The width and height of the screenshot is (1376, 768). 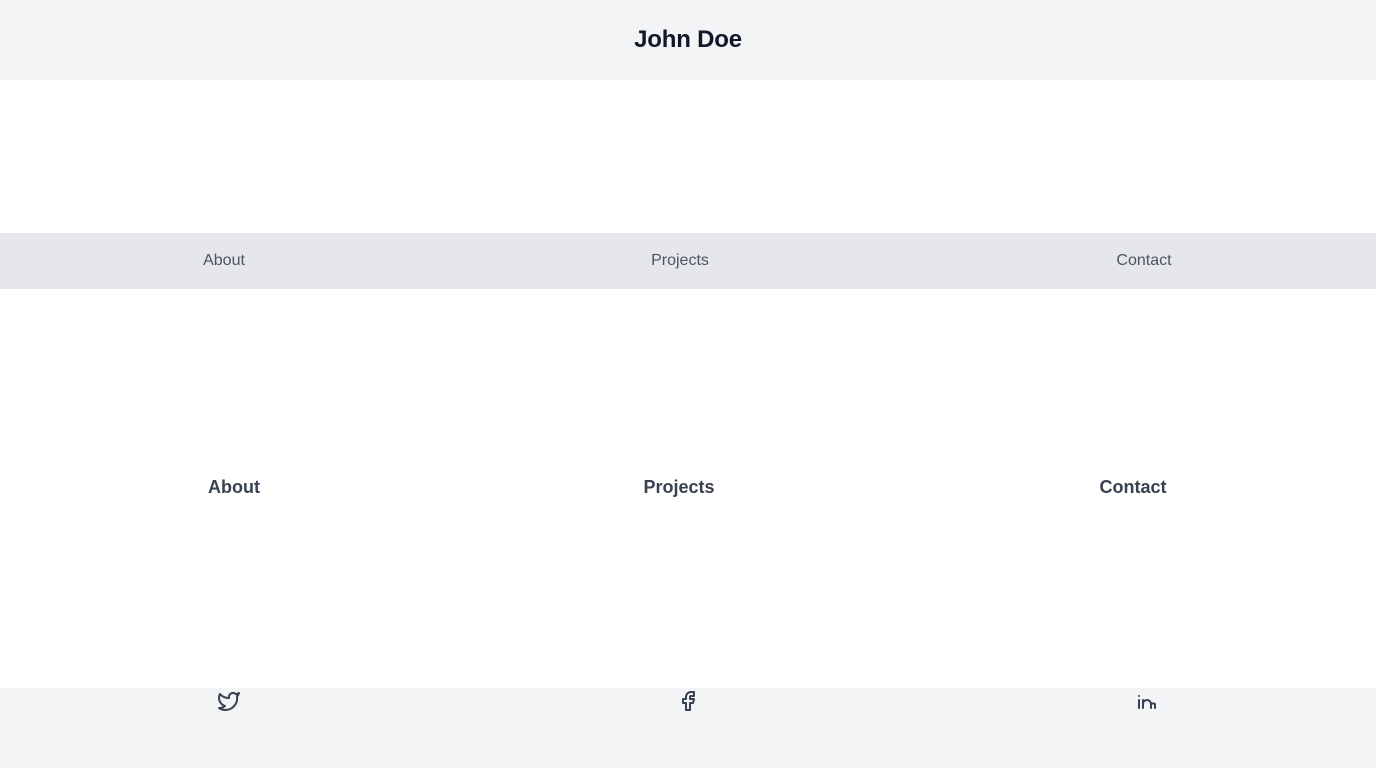 I want to click on about-heading: About, so click(x=234, y=487).